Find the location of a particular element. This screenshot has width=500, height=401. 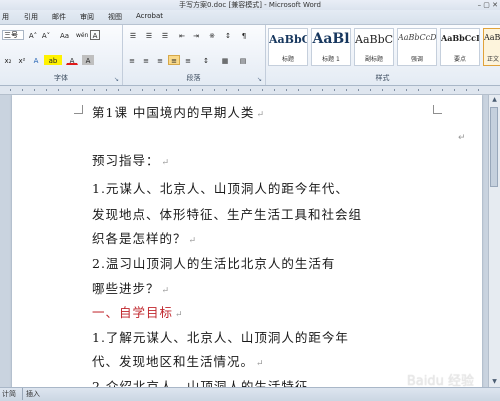

text-line-heading: 一、自学目标 ↵ is located at coordinates (138, 311).